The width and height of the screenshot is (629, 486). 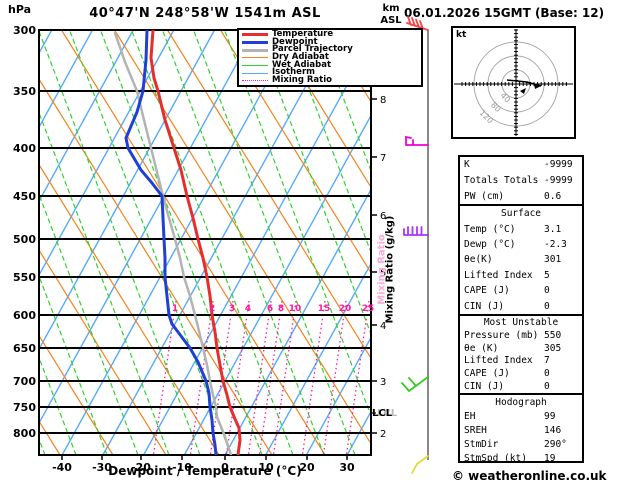 What do you see at coordinates (547, 361) in the screenshot?
I see `stats-row-value: 7` at bounding box center [547, 361].